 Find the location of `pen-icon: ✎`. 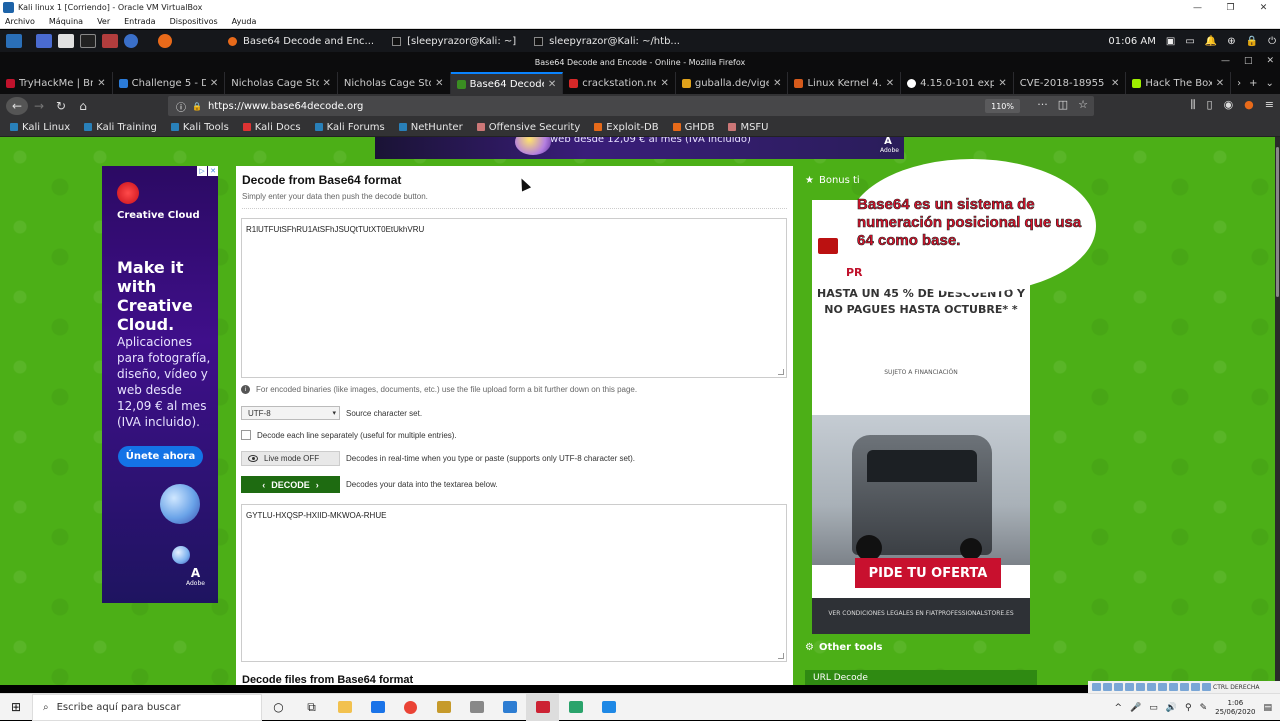

pen-icon: ✎ is located at coordinates (1204, 708).